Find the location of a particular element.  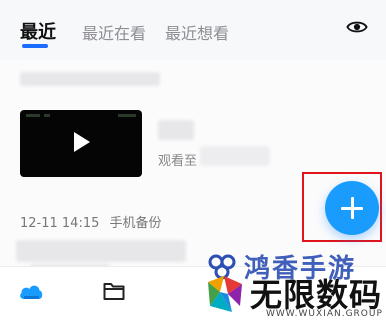

backup-section-header: 12-11 14:15 手机备份 is located at coordinates (91, 221).